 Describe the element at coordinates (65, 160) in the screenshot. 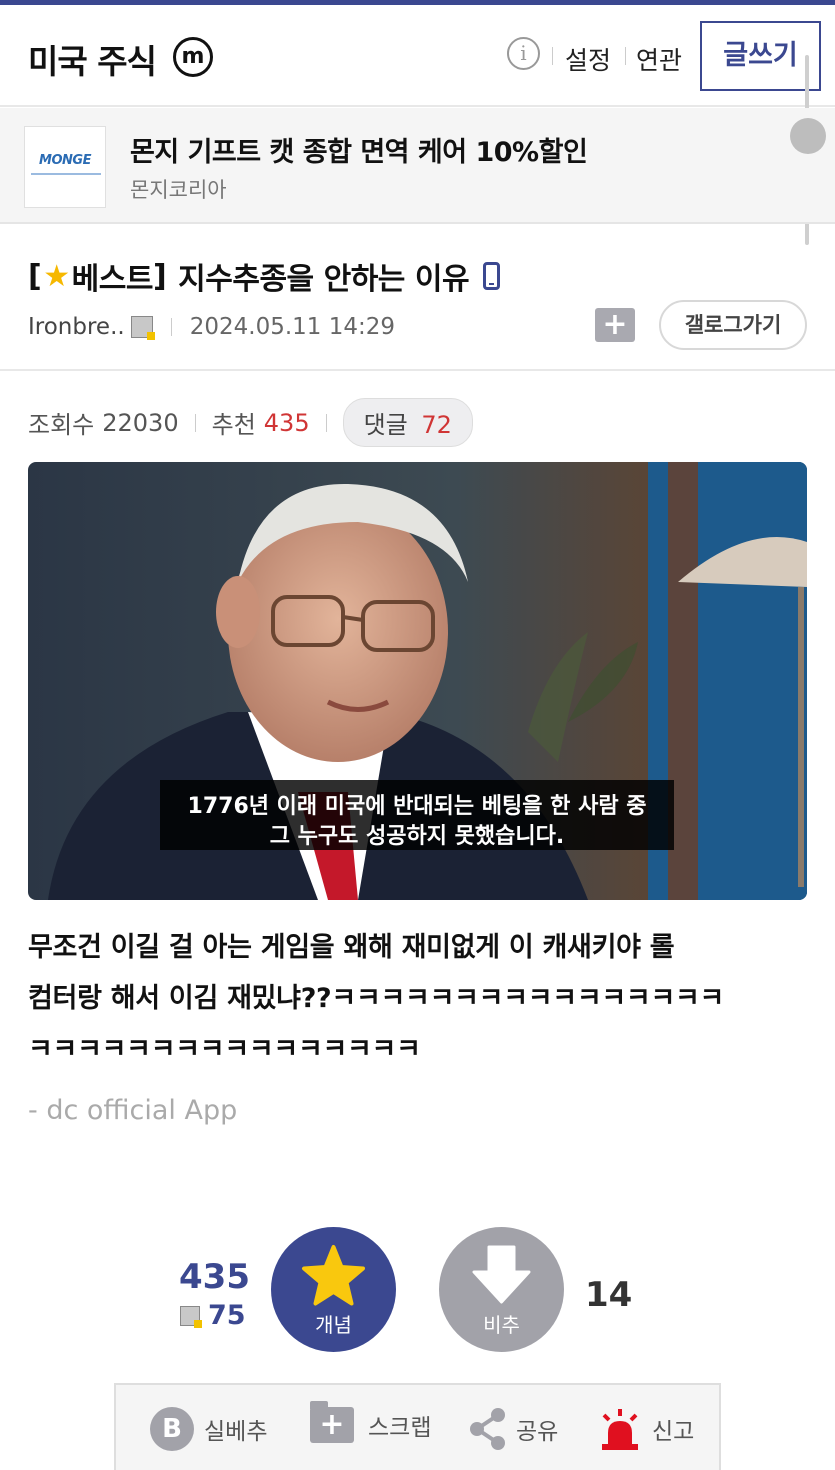

I see `ad-logo-text: MONGE` at that location.